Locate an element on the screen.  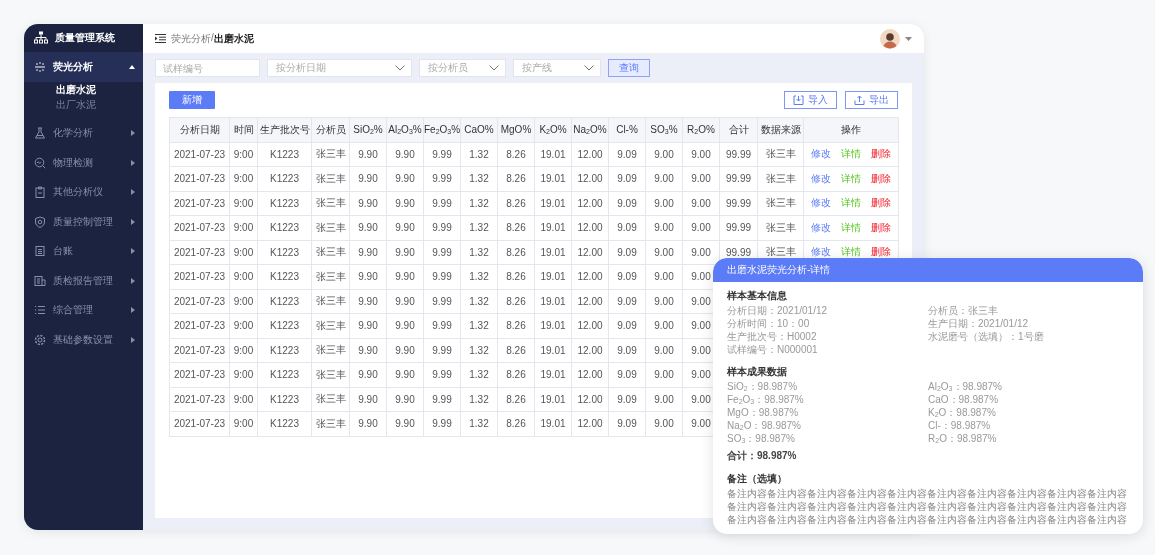
avatar-icon is located at coordinates (890, 38).